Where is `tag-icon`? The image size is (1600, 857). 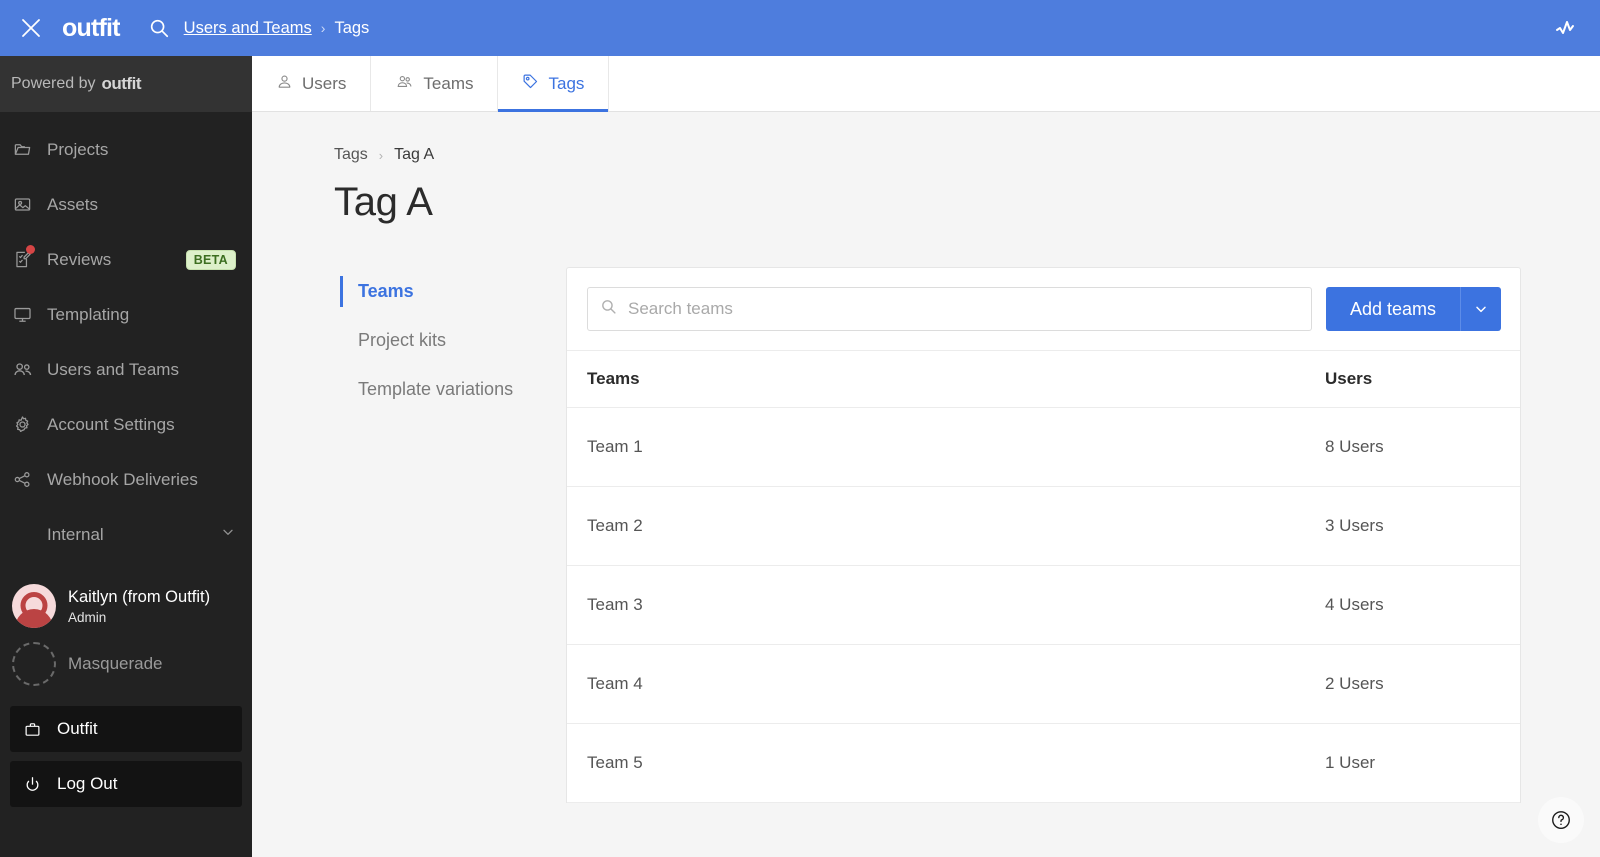
tag-icon is located at coordinates (530, 84).